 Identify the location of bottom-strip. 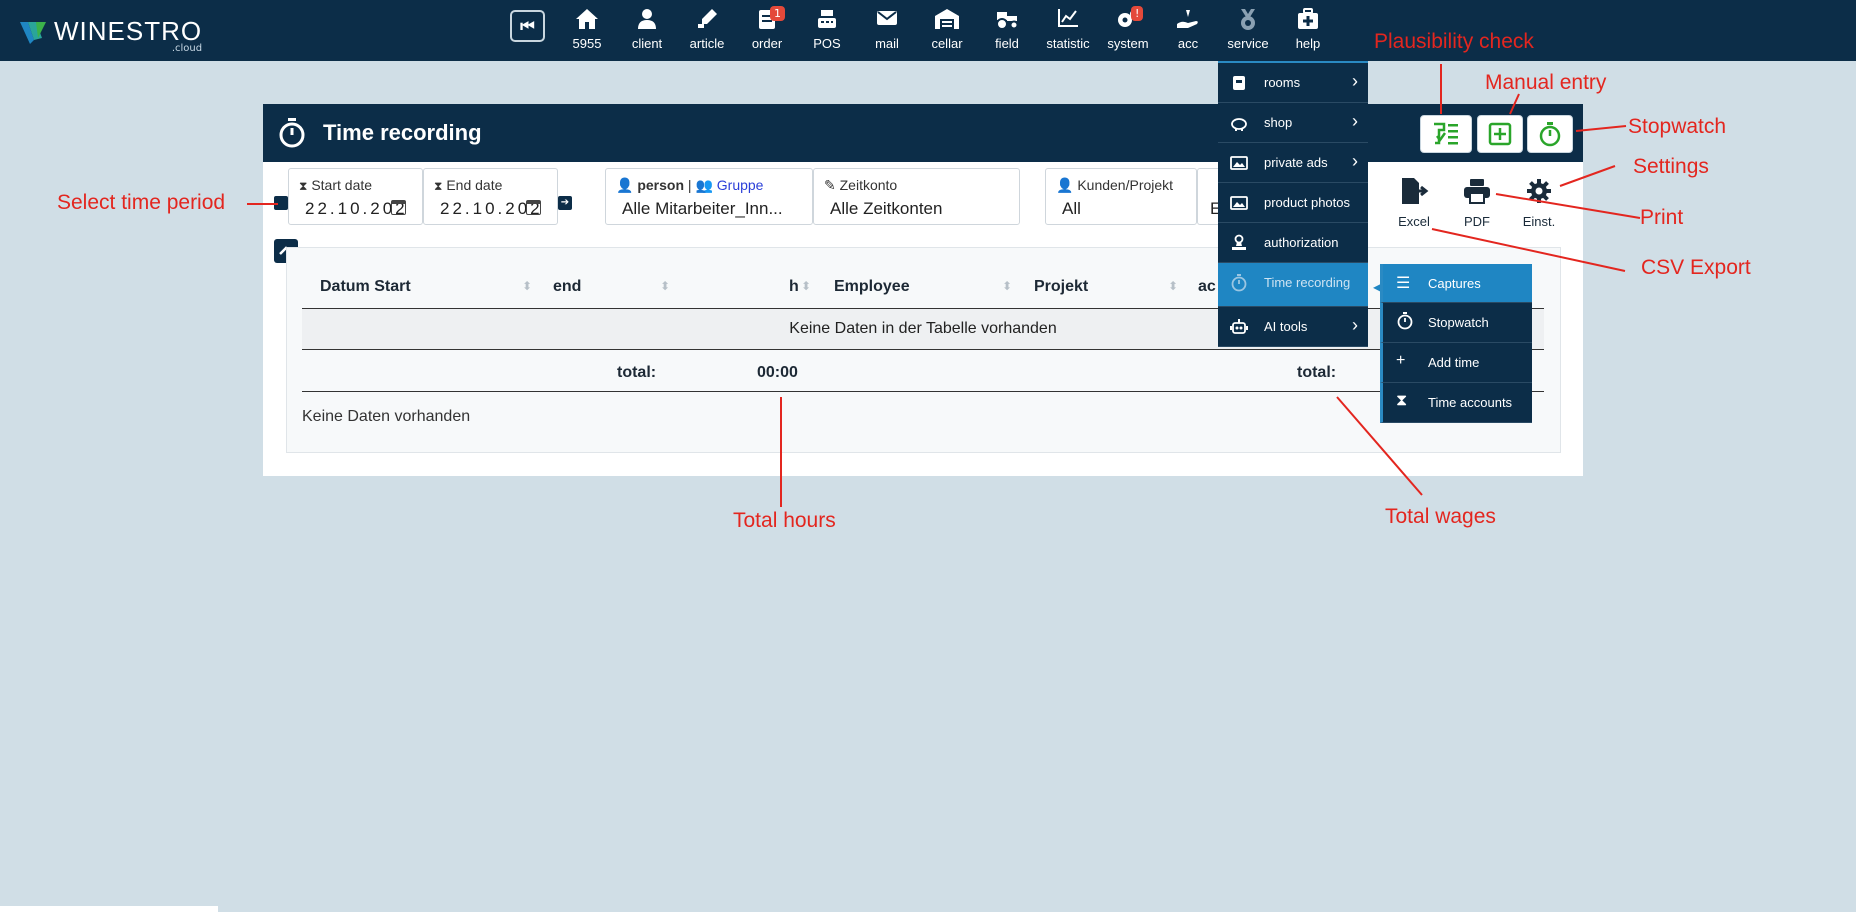
(109, 909).